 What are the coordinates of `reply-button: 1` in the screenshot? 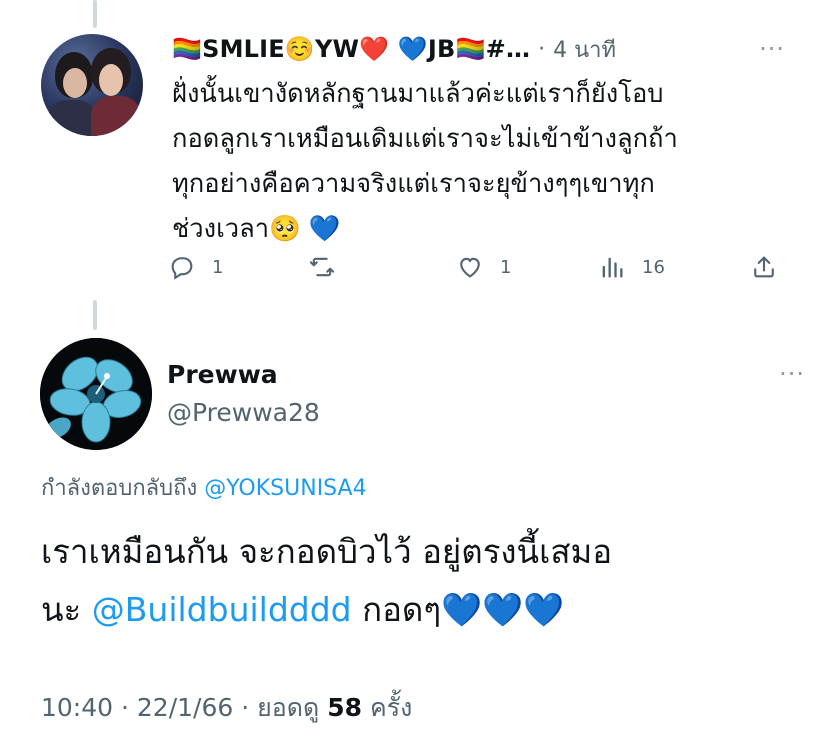 It's located at (195, 267).